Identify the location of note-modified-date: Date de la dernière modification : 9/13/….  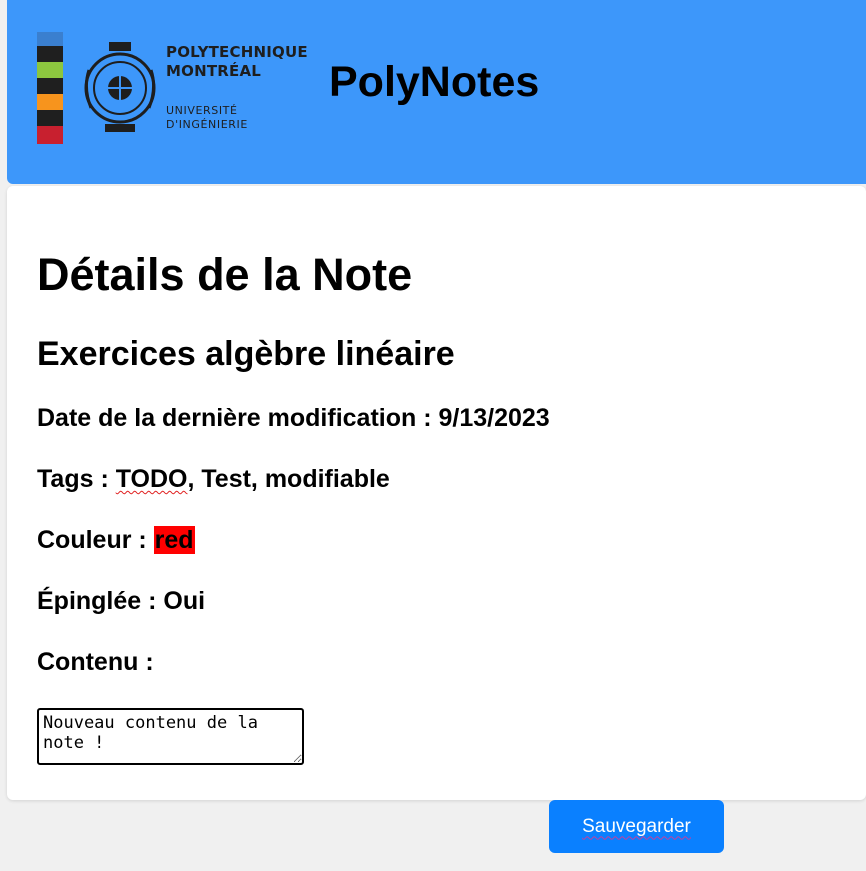
(293, 418).